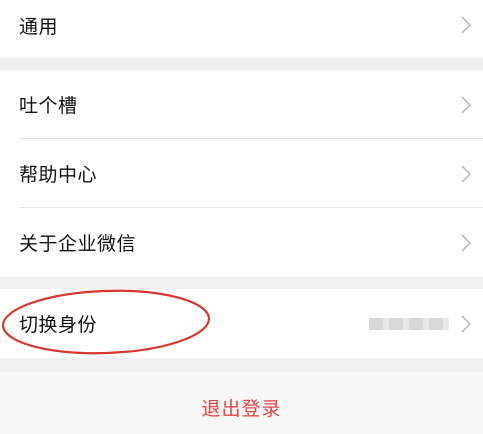 This screenshot has width=483, height=434. I want to click on blurred-identity-value, so click(409, 323).